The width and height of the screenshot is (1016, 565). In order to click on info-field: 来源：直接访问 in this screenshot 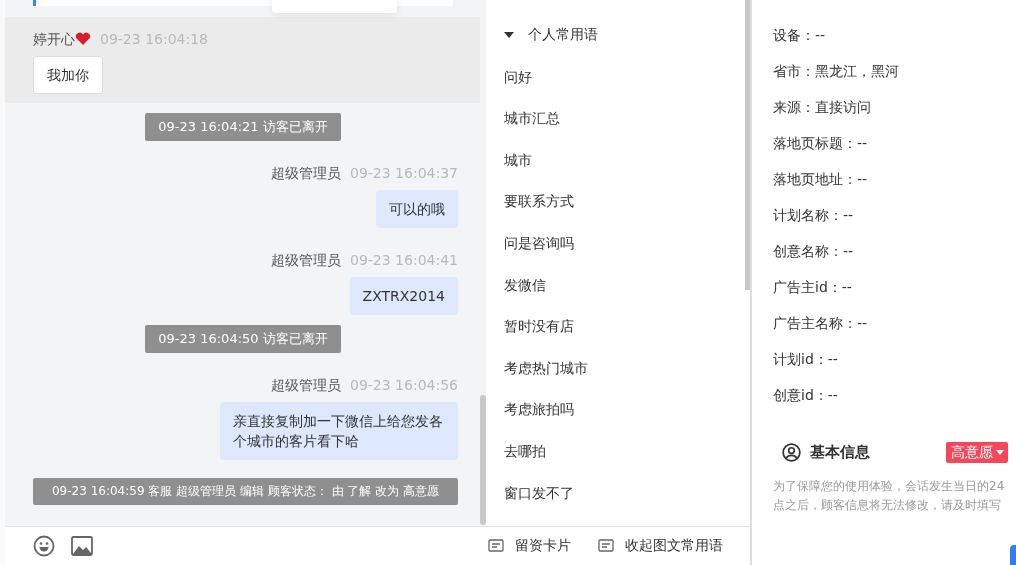, I will do `click(822, 107)`.